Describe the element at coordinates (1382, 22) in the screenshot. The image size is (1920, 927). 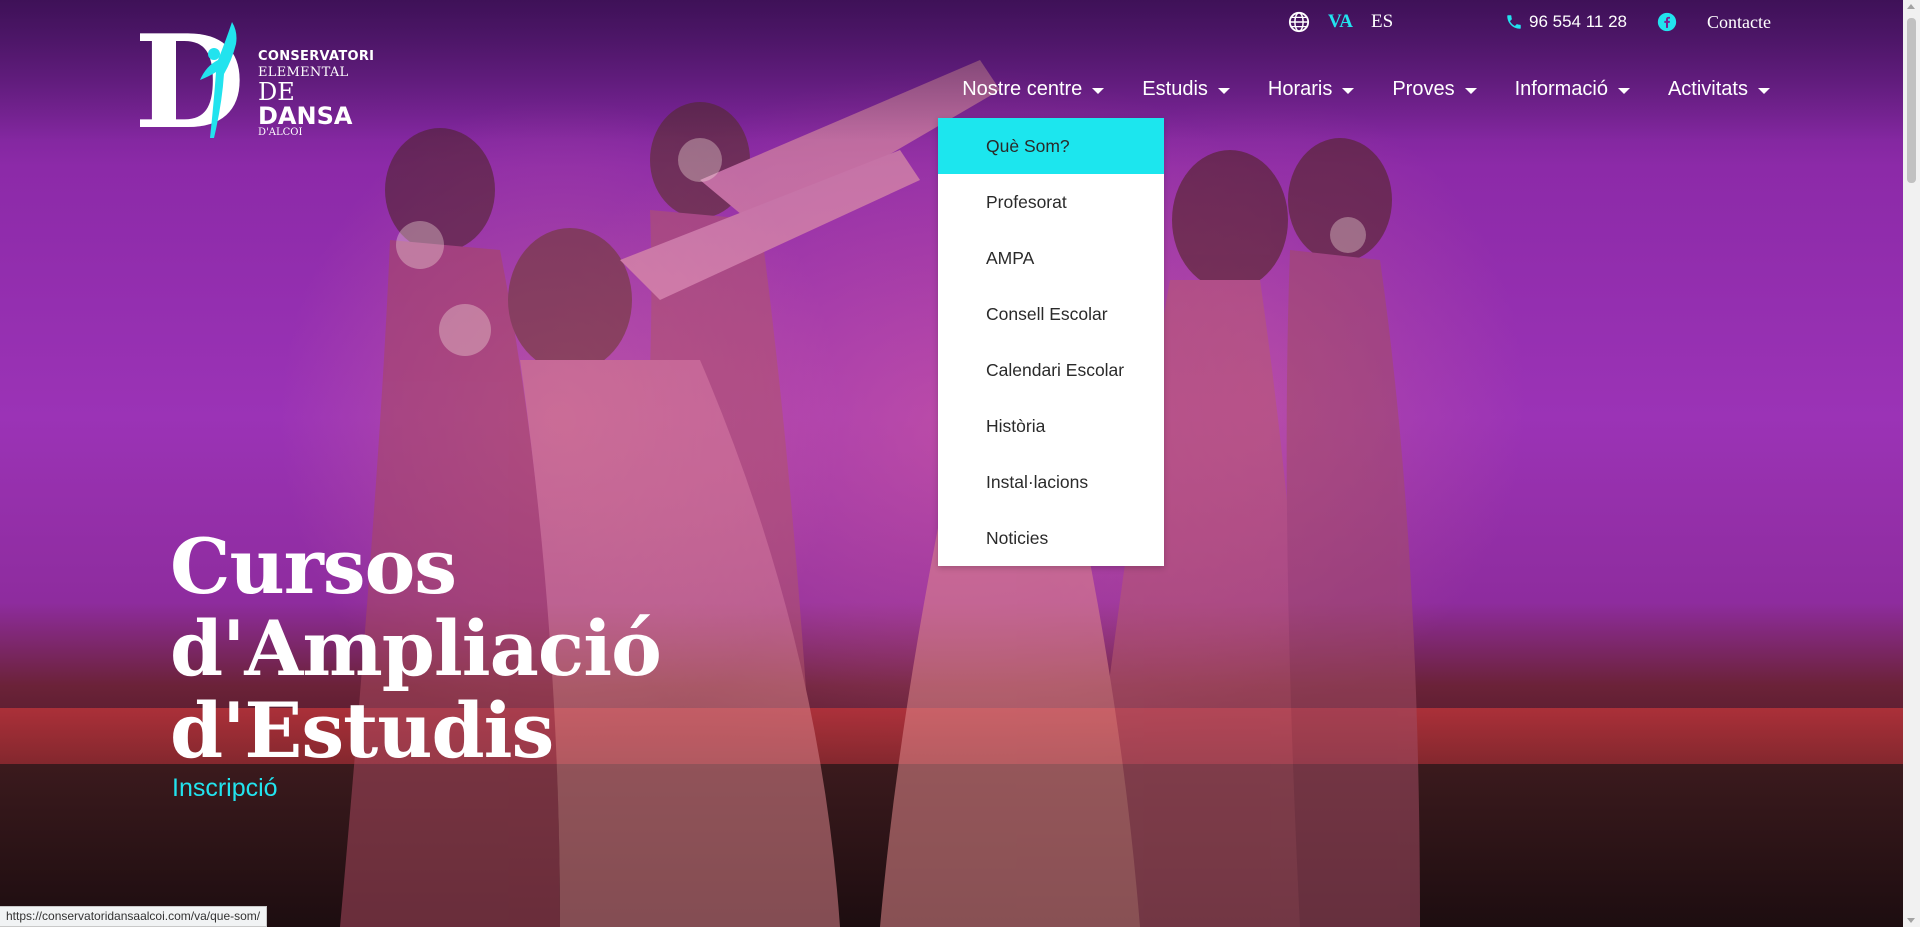
I see `lang-es: ES` at that location.